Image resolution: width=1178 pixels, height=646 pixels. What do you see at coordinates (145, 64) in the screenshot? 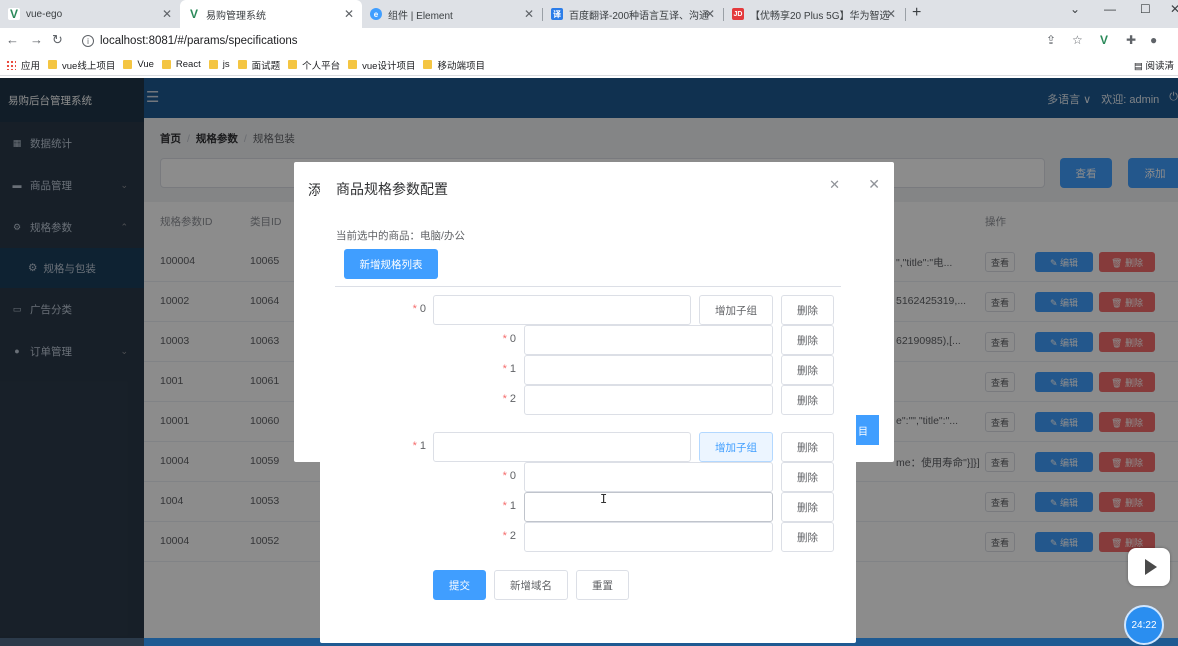
I see `bookmark-label: Vue` at bounding box center [145, 64].